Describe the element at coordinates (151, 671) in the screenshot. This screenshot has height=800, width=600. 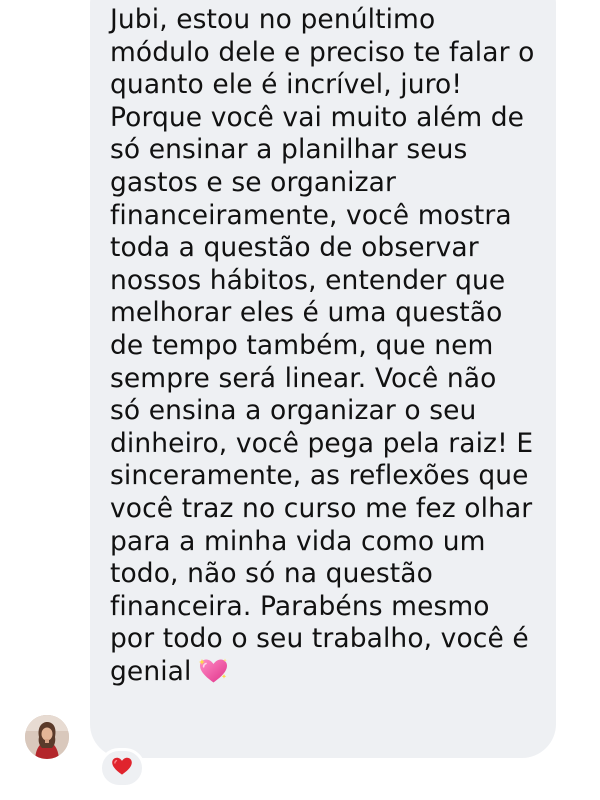
I see `message-line: genial` at that location.